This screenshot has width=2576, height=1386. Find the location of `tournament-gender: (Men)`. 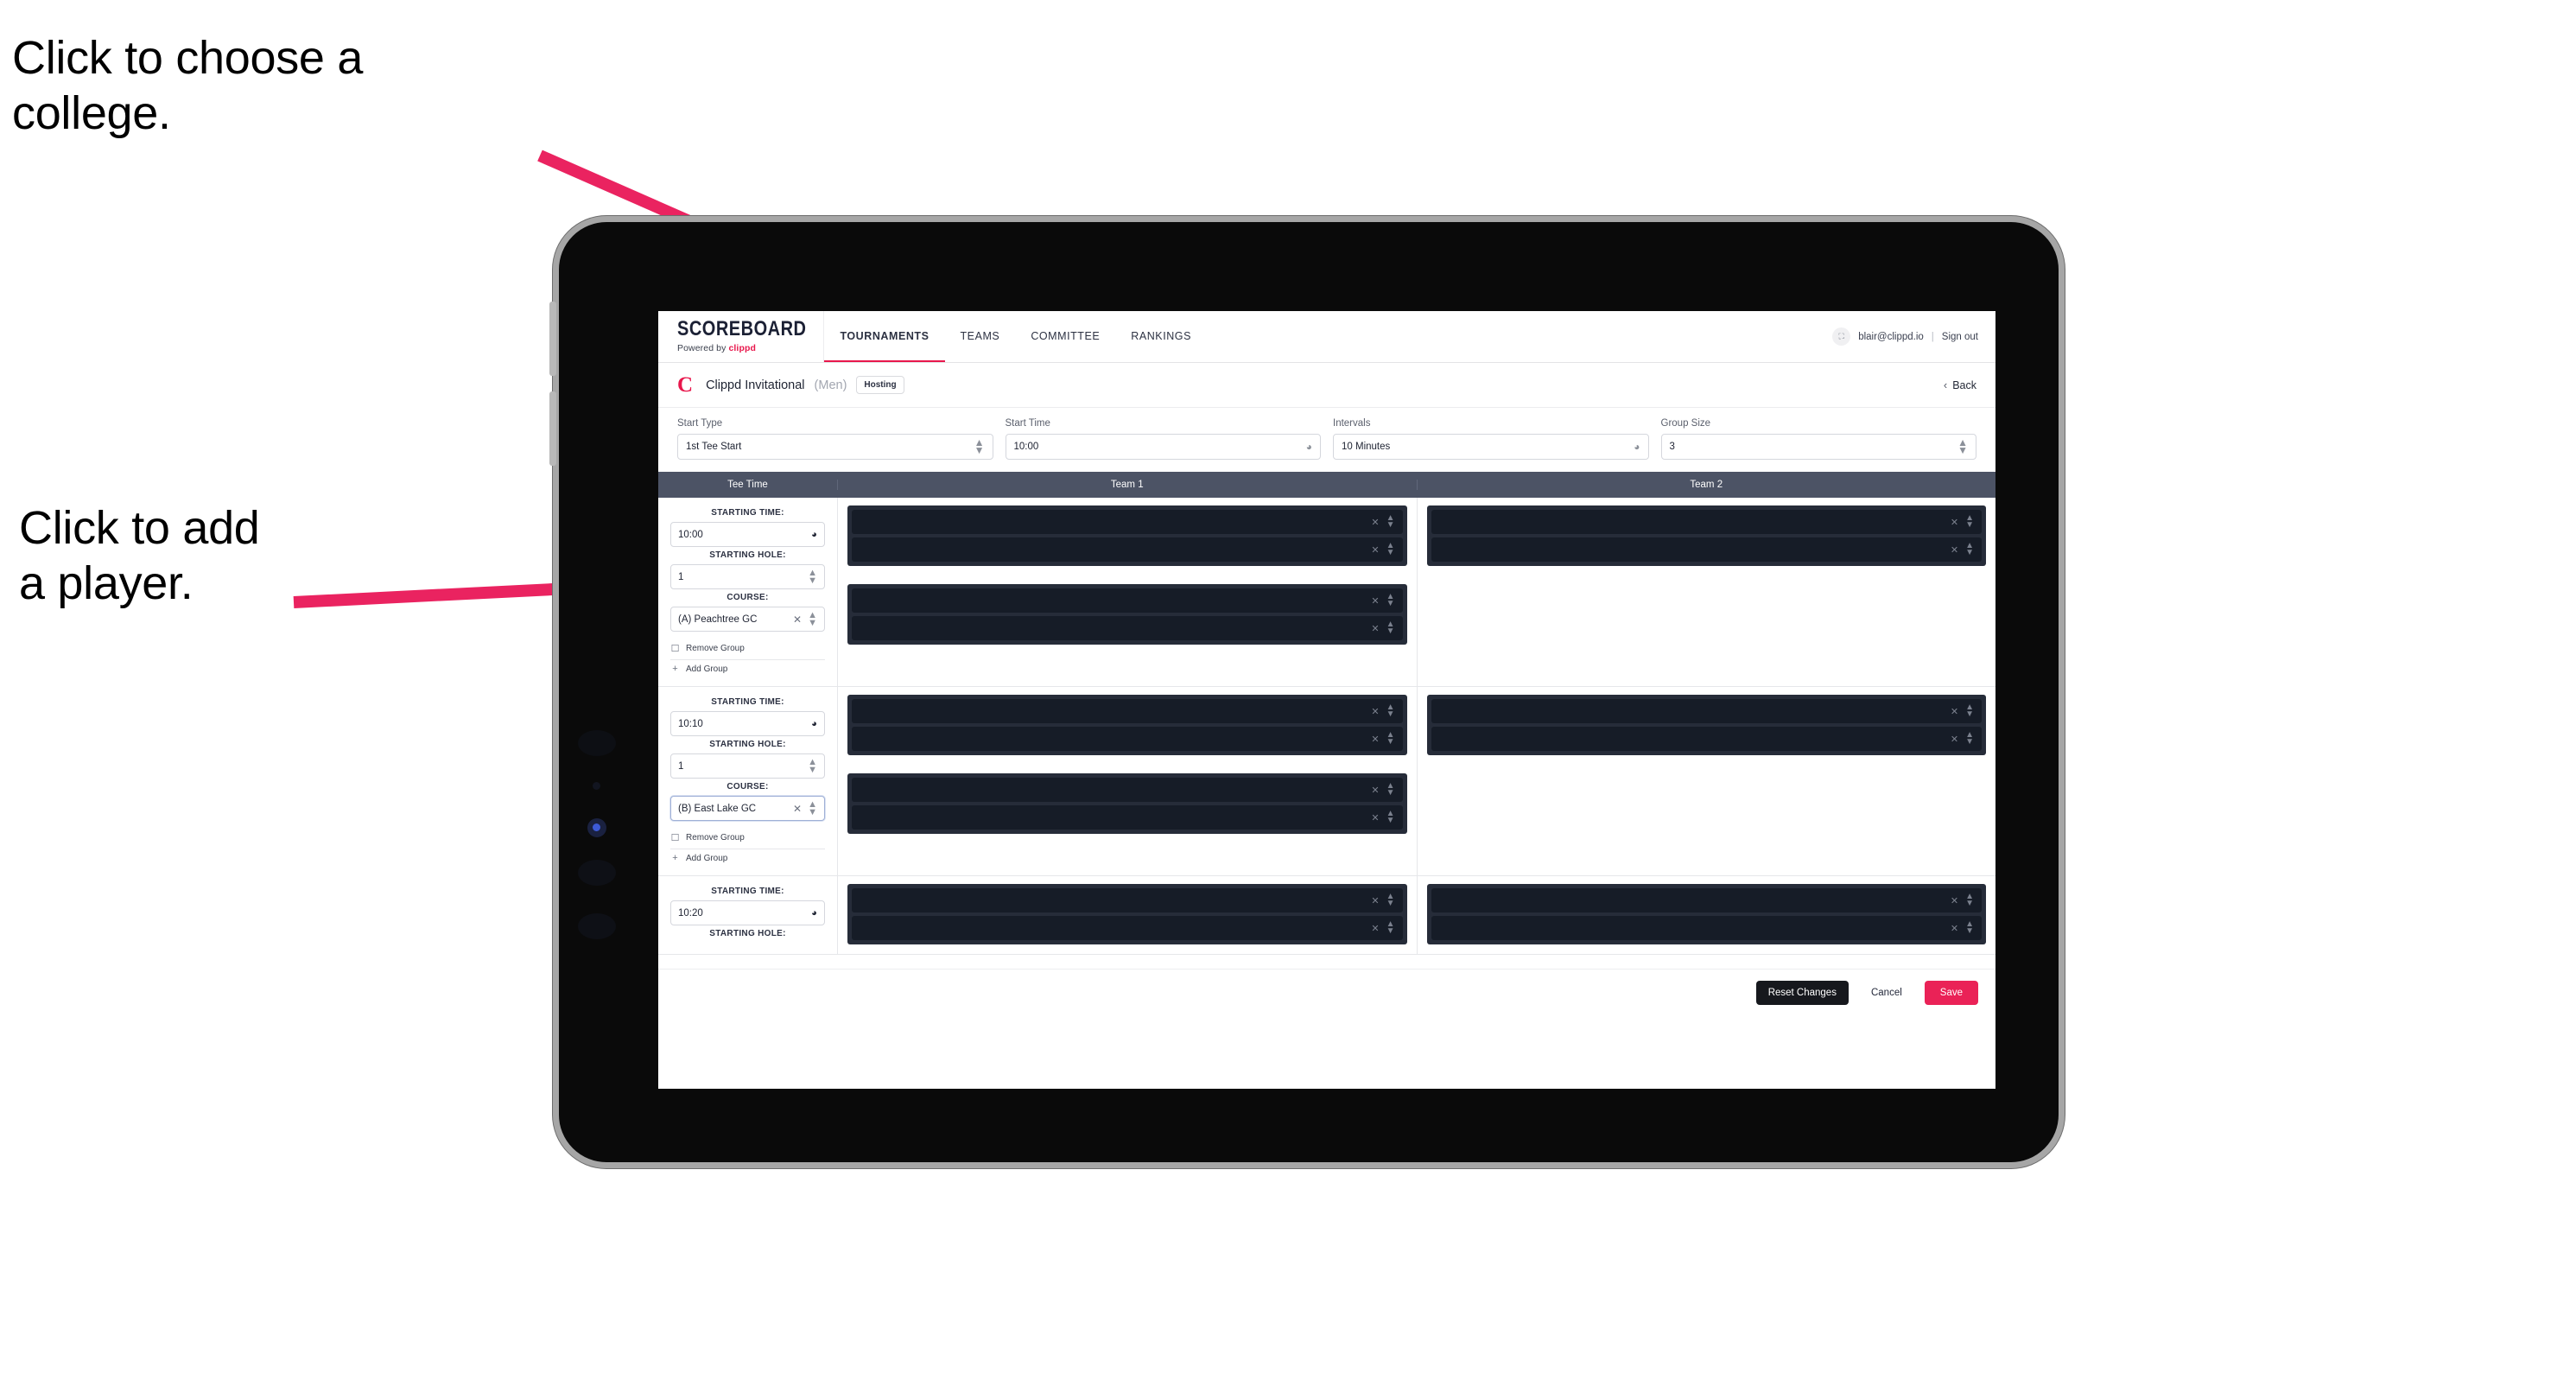

tournament-gender: (Men) is located at coordinates (830, 385).